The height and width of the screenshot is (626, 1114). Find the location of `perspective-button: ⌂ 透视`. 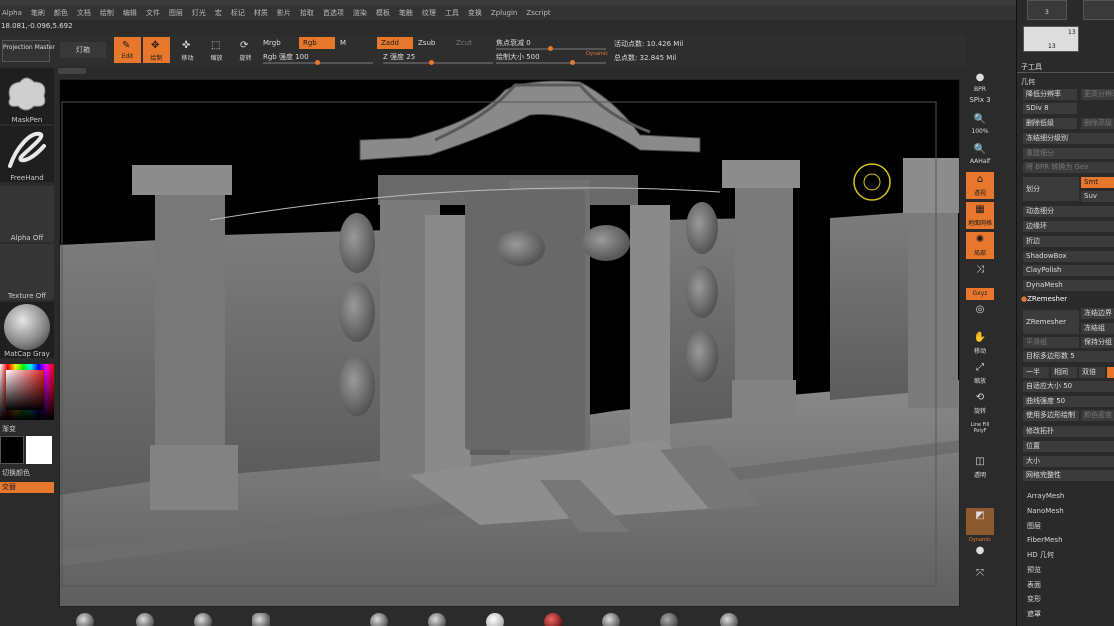

perspective-button: ⌂ 透视 is located at coordinates (980, 185).